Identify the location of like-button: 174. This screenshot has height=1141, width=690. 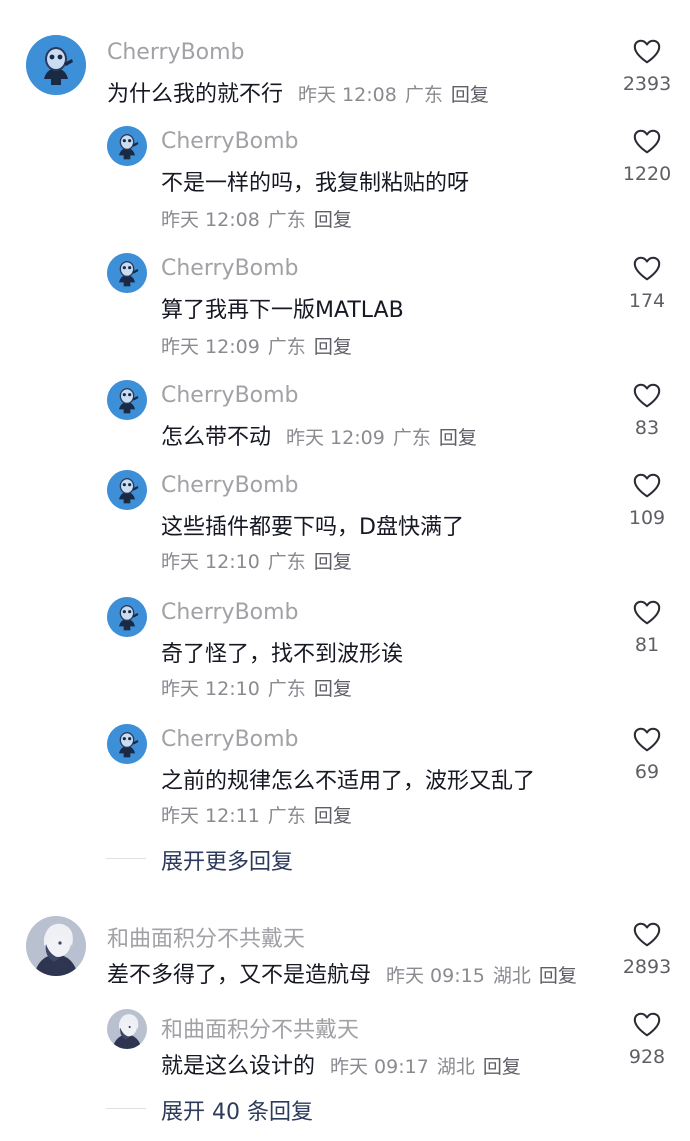
(647, 283).